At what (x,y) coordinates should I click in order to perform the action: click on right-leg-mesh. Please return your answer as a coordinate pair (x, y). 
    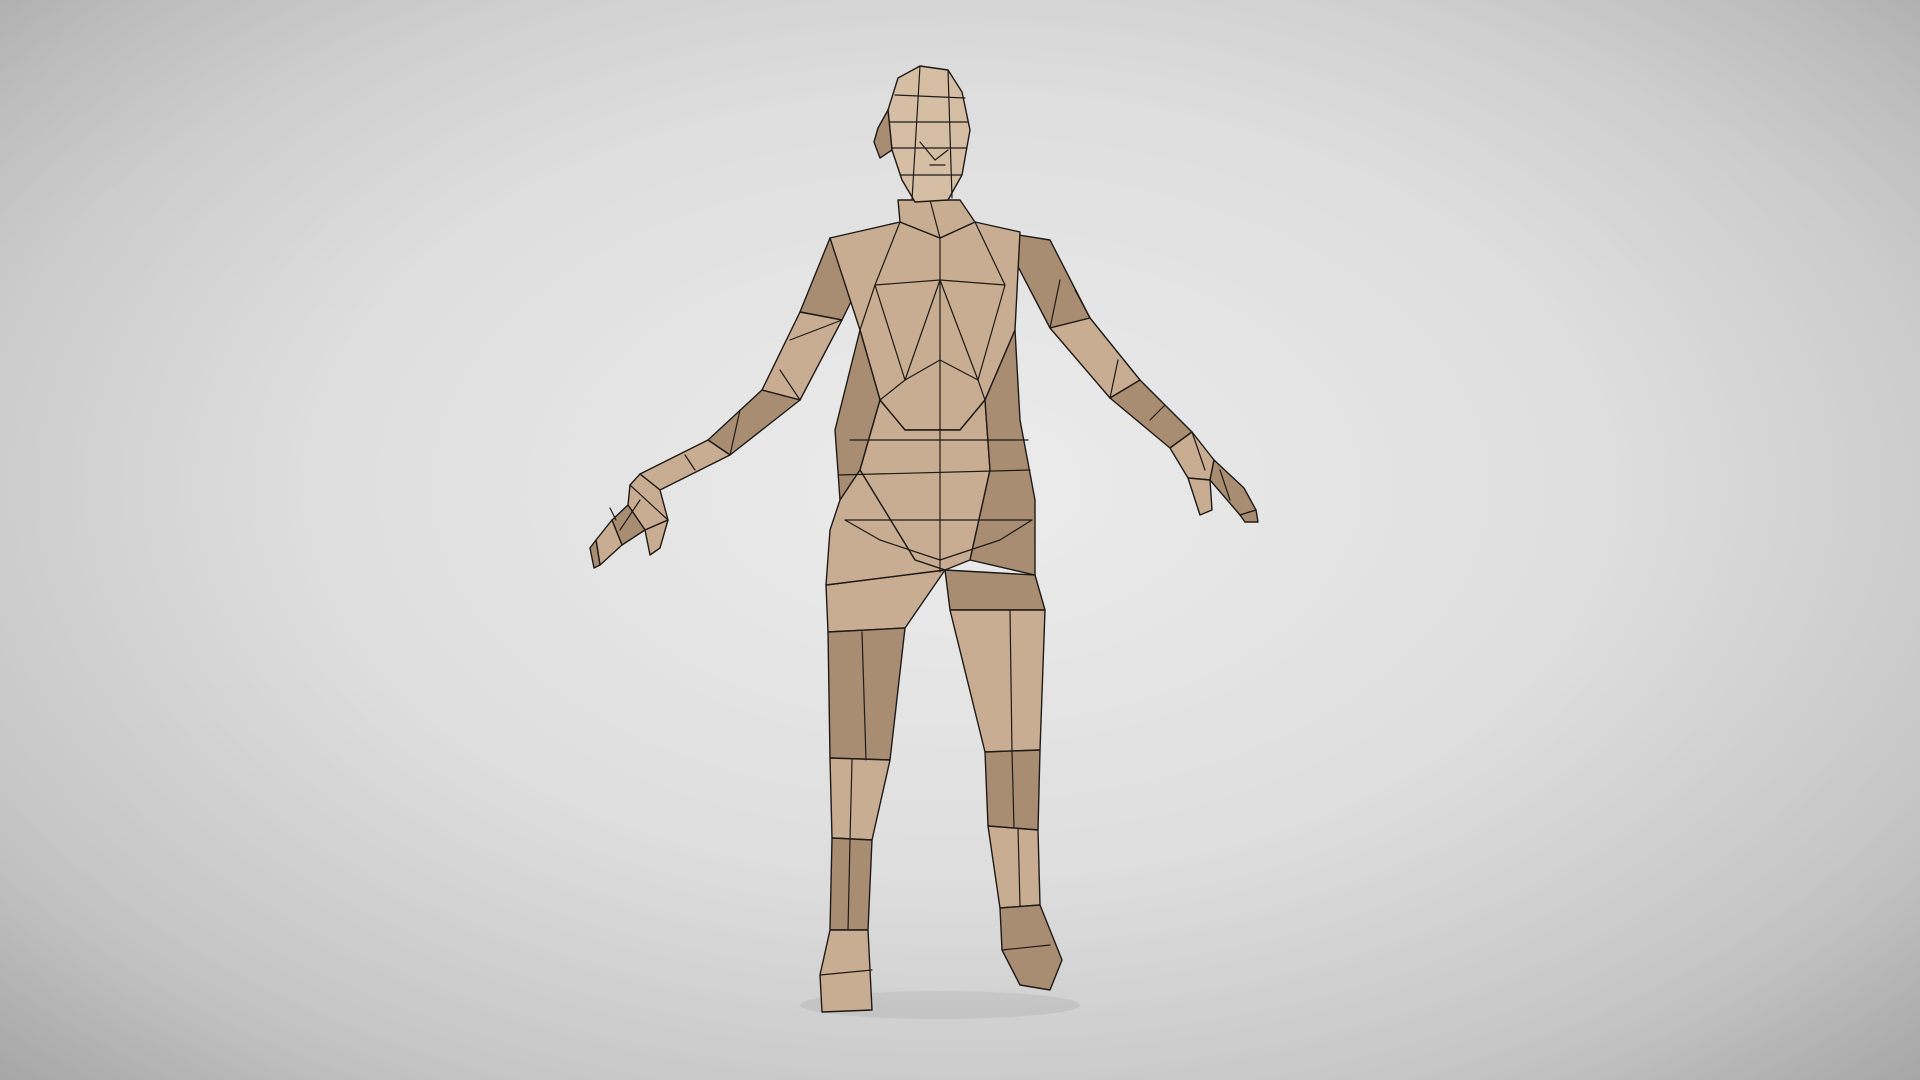
    Looking at the image, I should click on (1003, 780).